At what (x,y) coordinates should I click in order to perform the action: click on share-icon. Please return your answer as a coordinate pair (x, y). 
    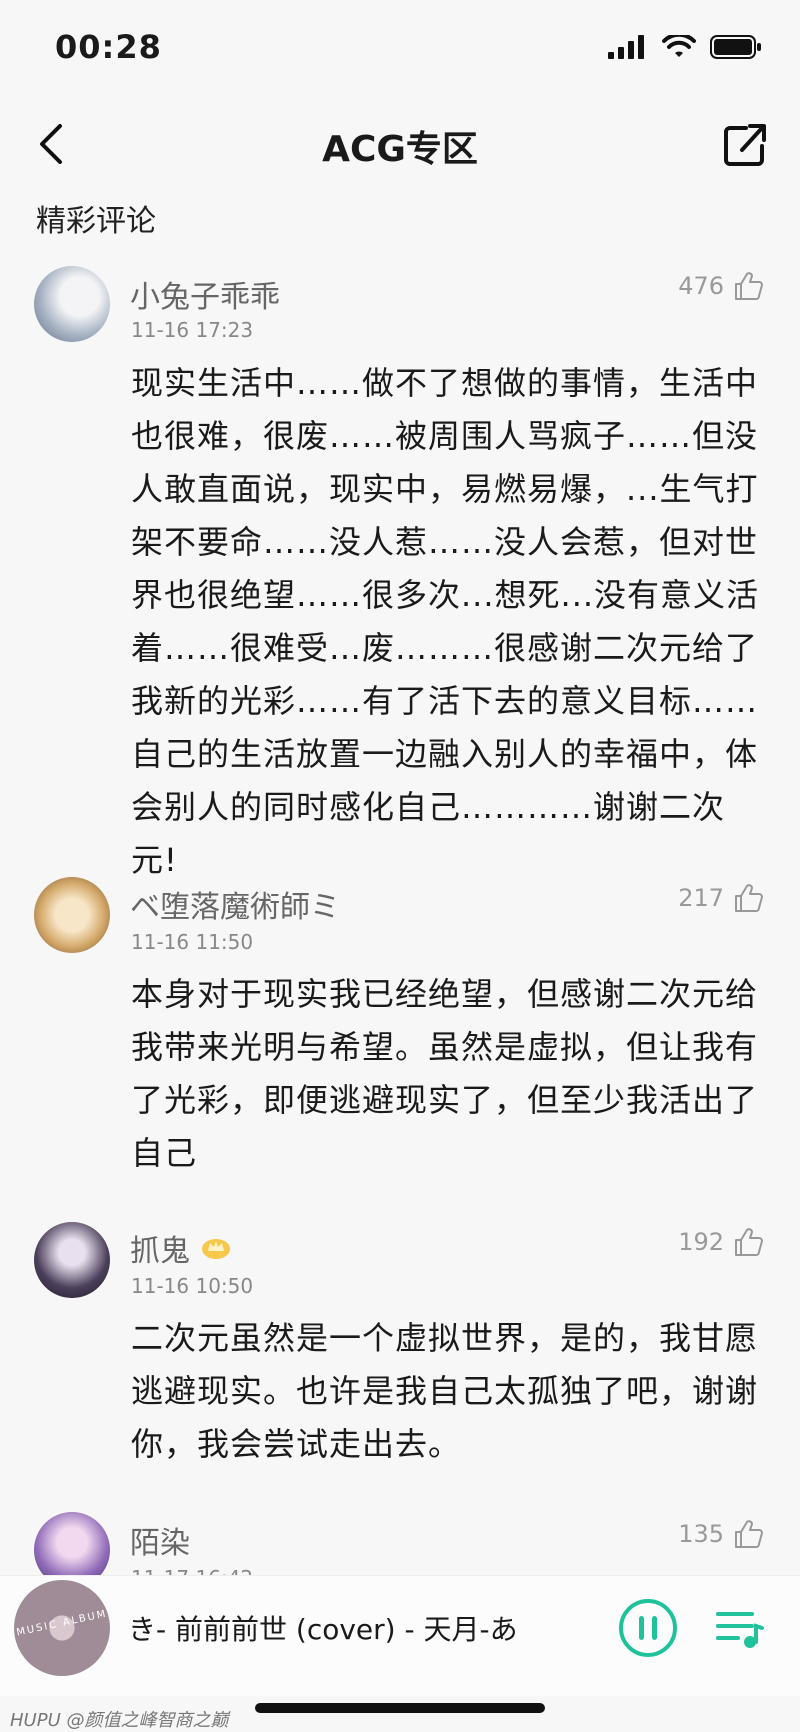
    Looking at the image, I should click on (744, 144).